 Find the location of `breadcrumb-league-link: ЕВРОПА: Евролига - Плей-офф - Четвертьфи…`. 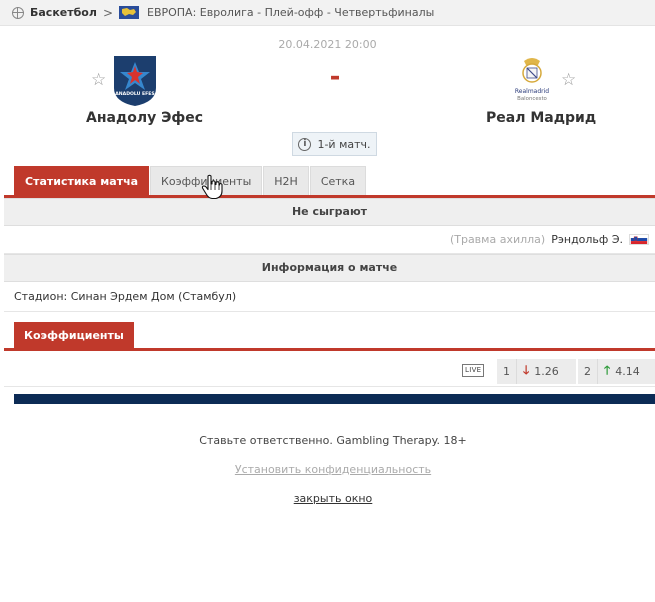

breadcrumb-league-link: ЕВРОПА: Евролига - Плей-офф - Четвертьфи… is located at coordinates (290, 12).